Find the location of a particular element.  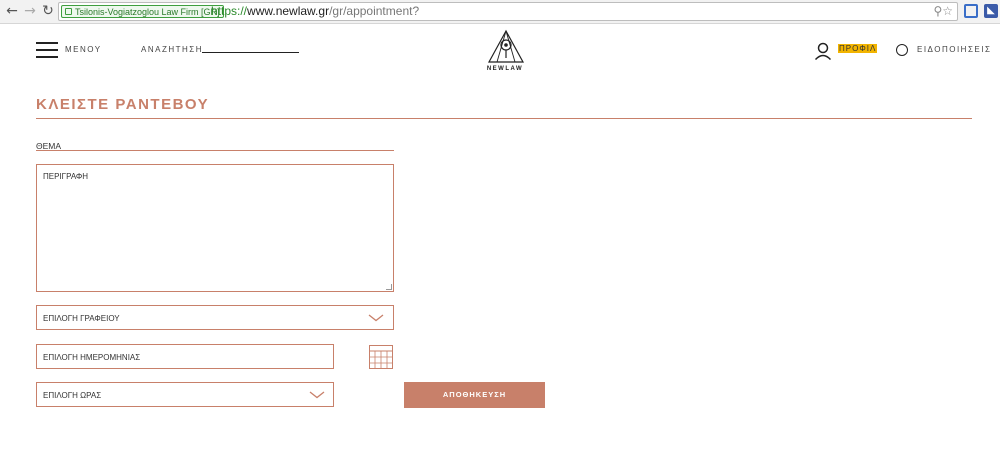

ev-certificate-badge: Tsilonis-Vogiatzoglou Law Firm [GR] is located at coordinates (142, 11).